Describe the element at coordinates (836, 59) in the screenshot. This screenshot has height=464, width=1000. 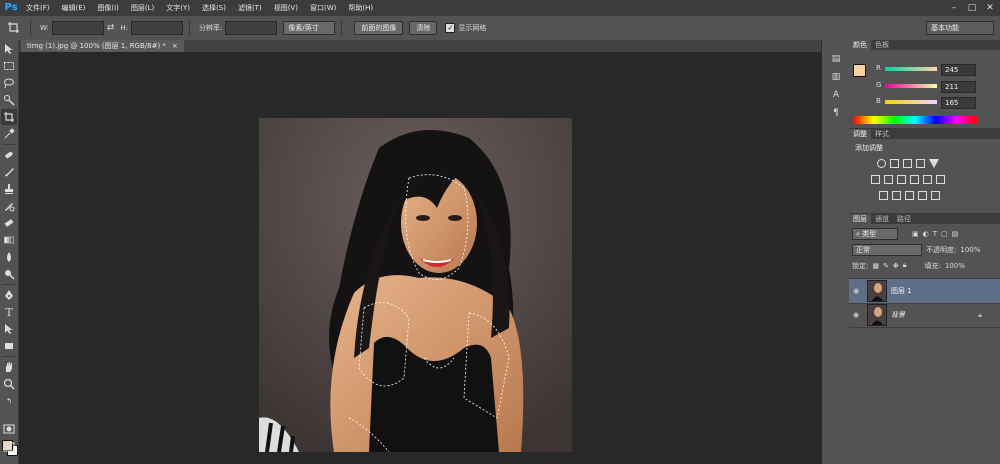
I see `history-panel-icon: ▤` at that location.